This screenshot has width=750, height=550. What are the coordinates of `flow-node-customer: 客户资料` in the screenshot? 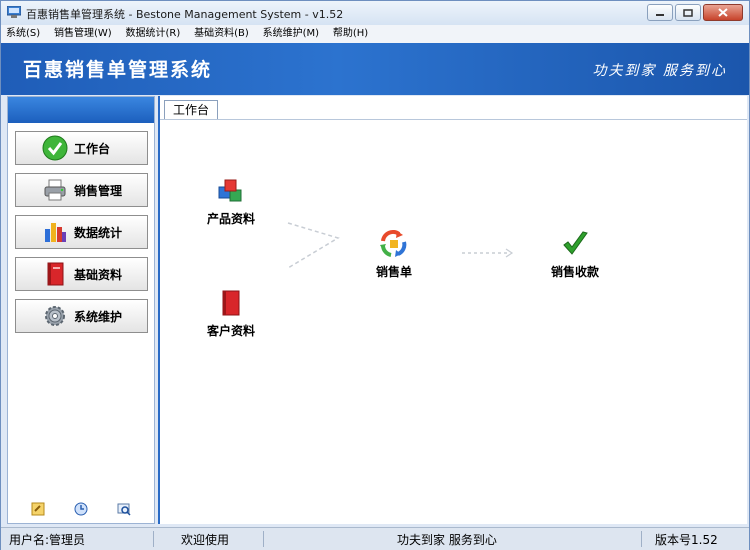 It's located at (231, 313).